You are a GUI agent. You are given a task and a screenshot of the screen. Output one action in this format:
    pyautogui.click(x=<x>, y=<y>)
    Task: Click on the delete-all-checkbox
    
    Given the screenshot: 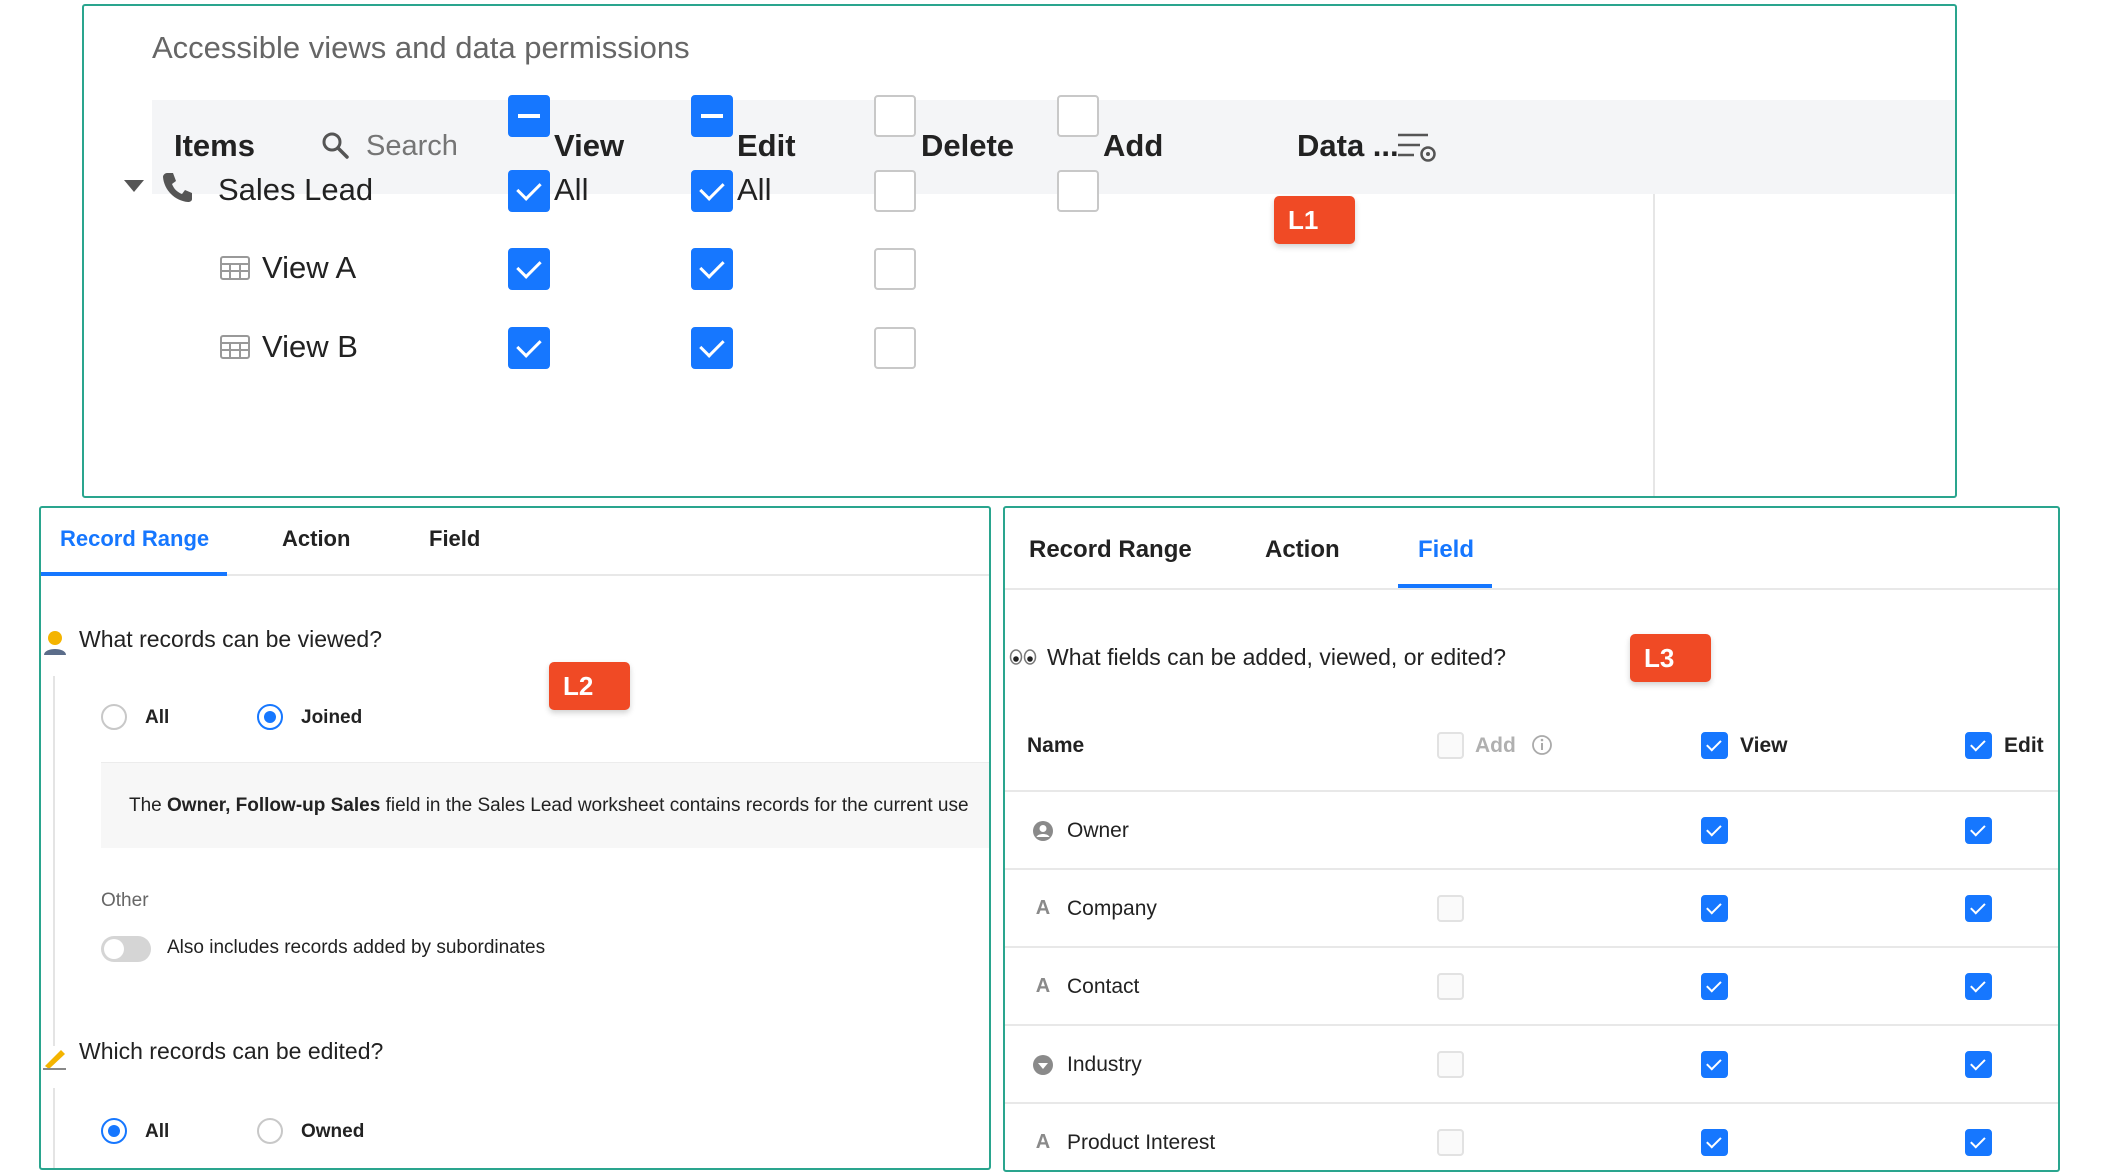 What is the action you would take?
    pyautogui.click(x=895, y=116)
    